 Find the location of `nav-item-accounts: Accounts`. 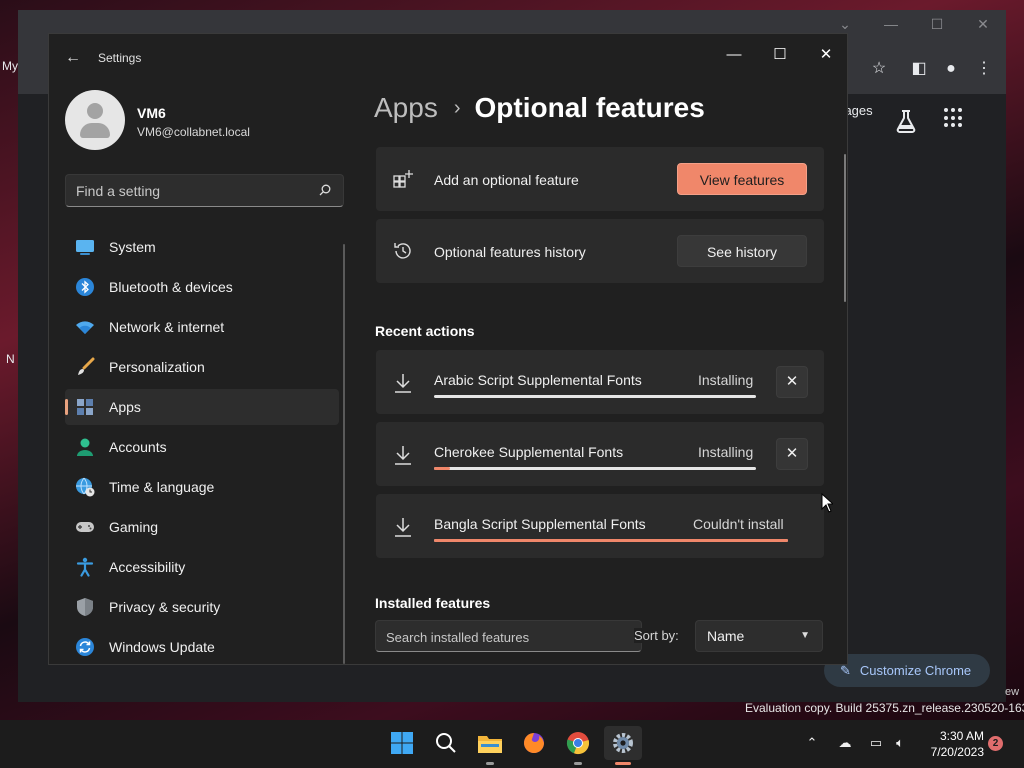

nav-item-accounts: Accounts is located at coordinates (202, 447).